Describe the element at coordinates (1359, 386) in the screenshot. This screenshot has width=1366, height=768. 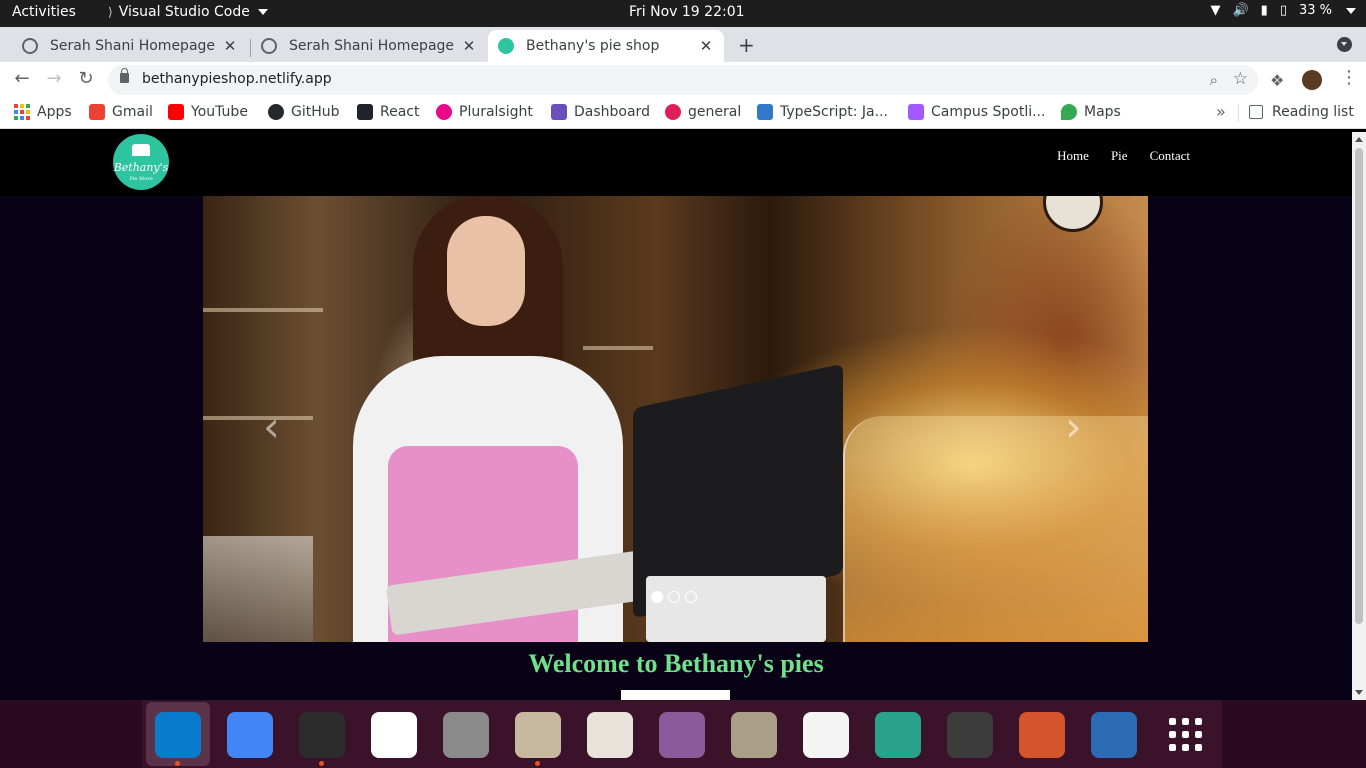
I see `scrollbar-thumb` at that location.